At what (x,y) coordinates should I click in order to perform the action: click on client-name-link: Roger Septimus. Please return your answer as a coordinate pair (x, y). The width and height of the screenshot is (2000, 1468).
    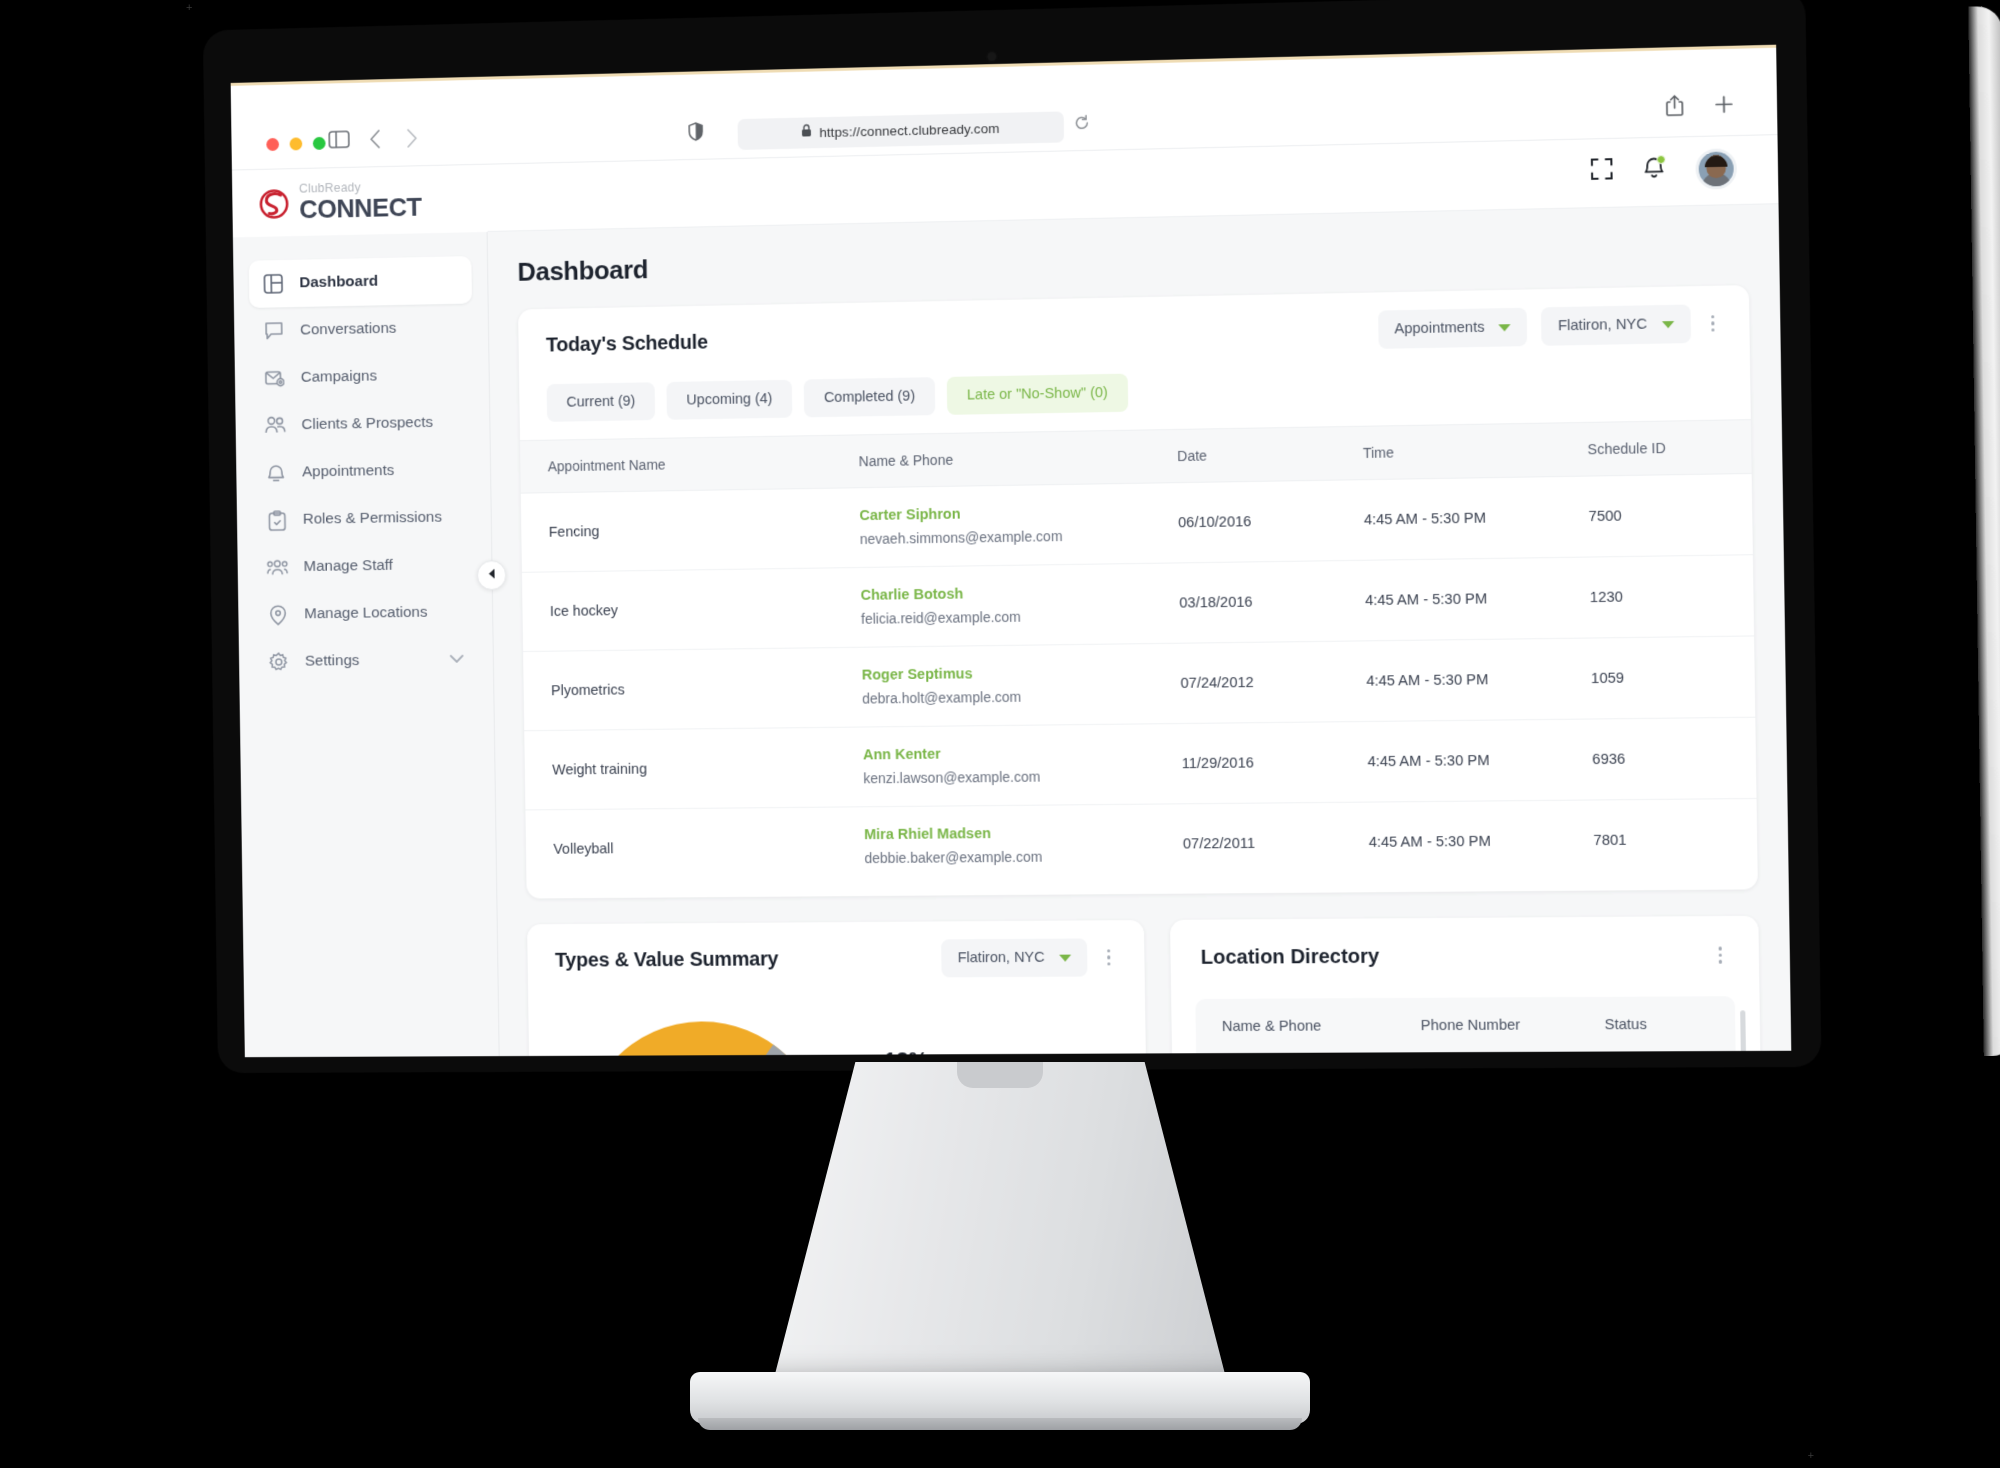
    Looking at the image, I should click on (1021, 673).